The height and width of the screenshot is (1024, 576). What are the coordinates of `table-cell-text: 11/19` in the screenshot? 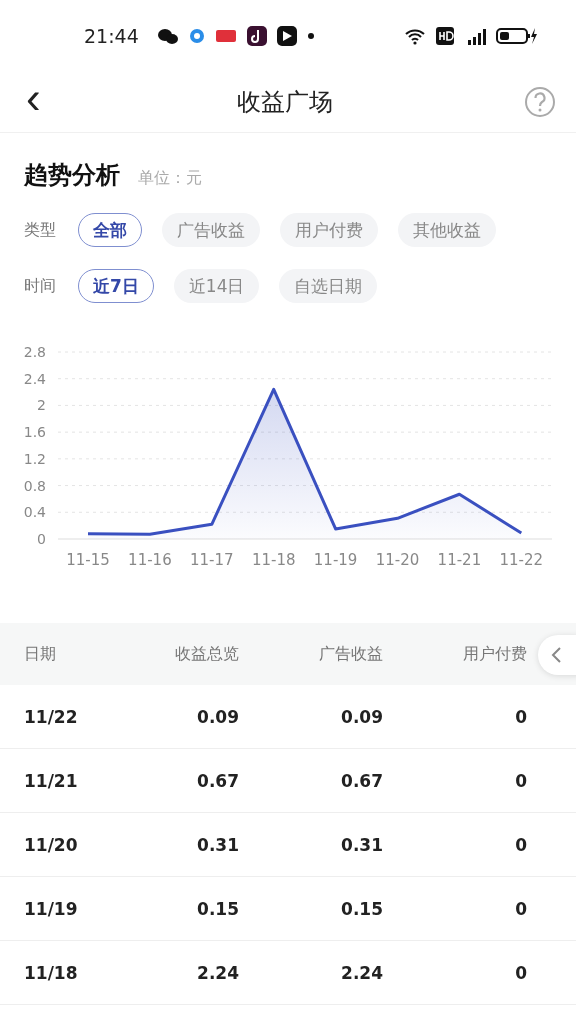 It's located at (51, 908).